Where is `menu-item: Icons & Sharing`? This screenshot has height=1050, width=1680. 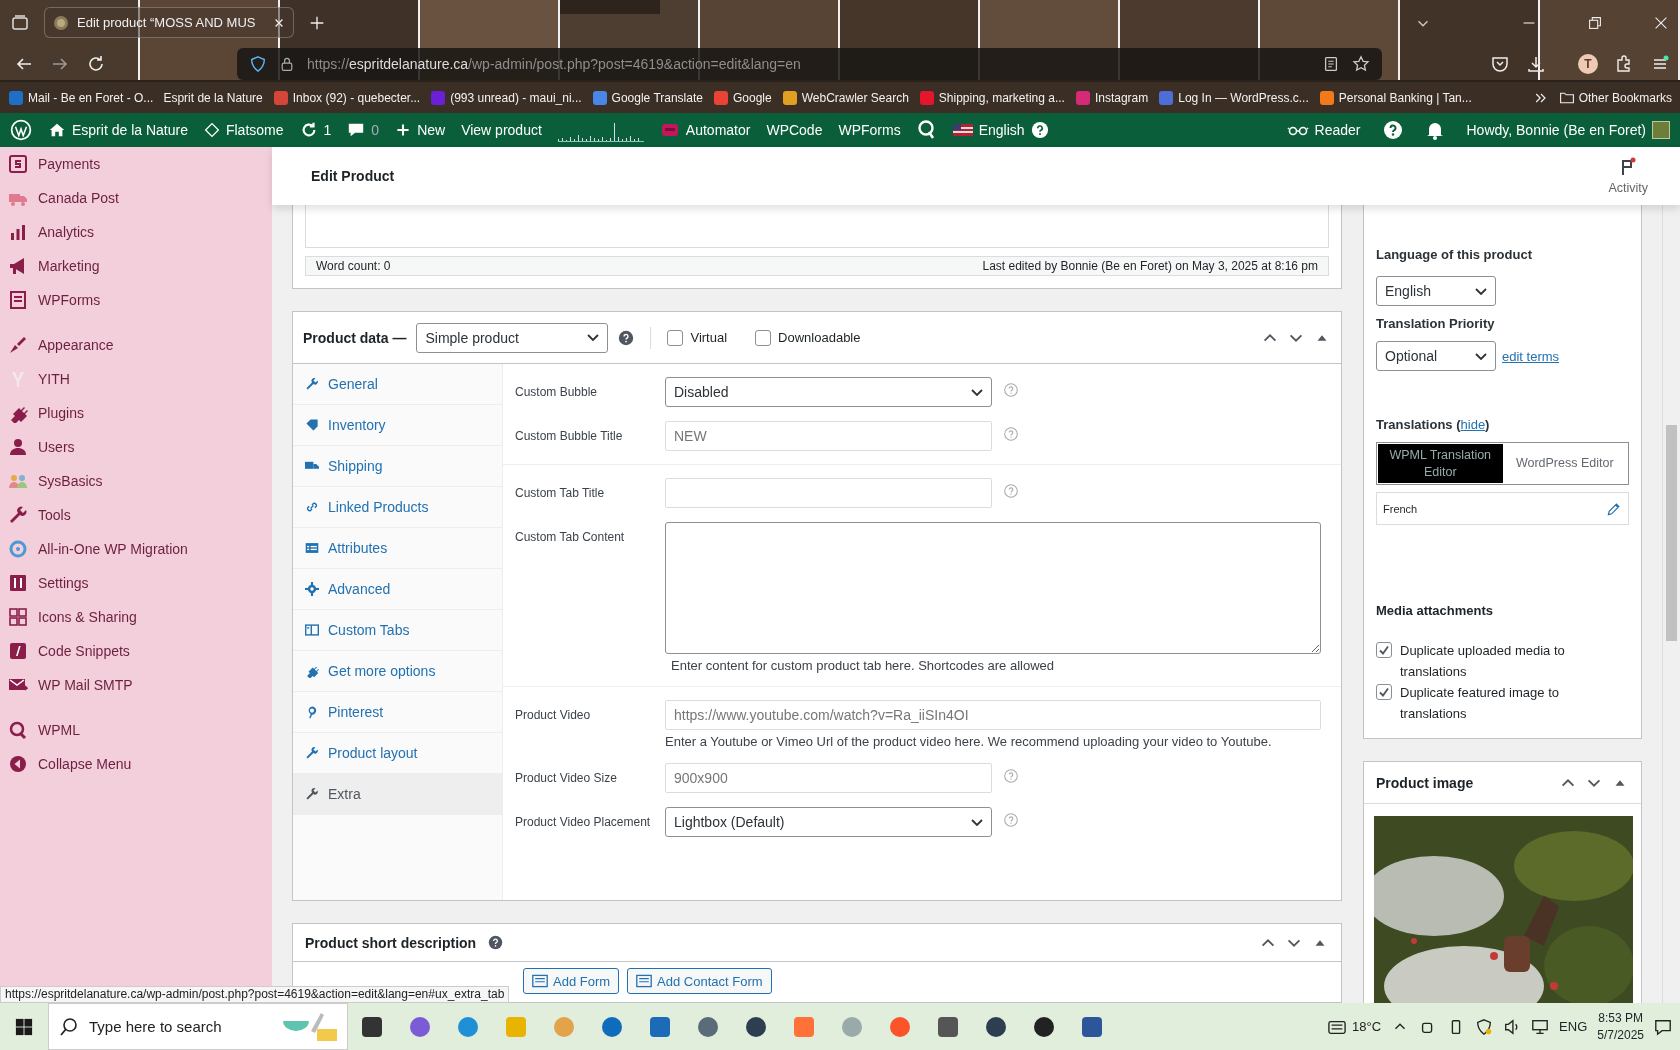 menu-item: Icons & Sharing is located at coordinates (136, 617).